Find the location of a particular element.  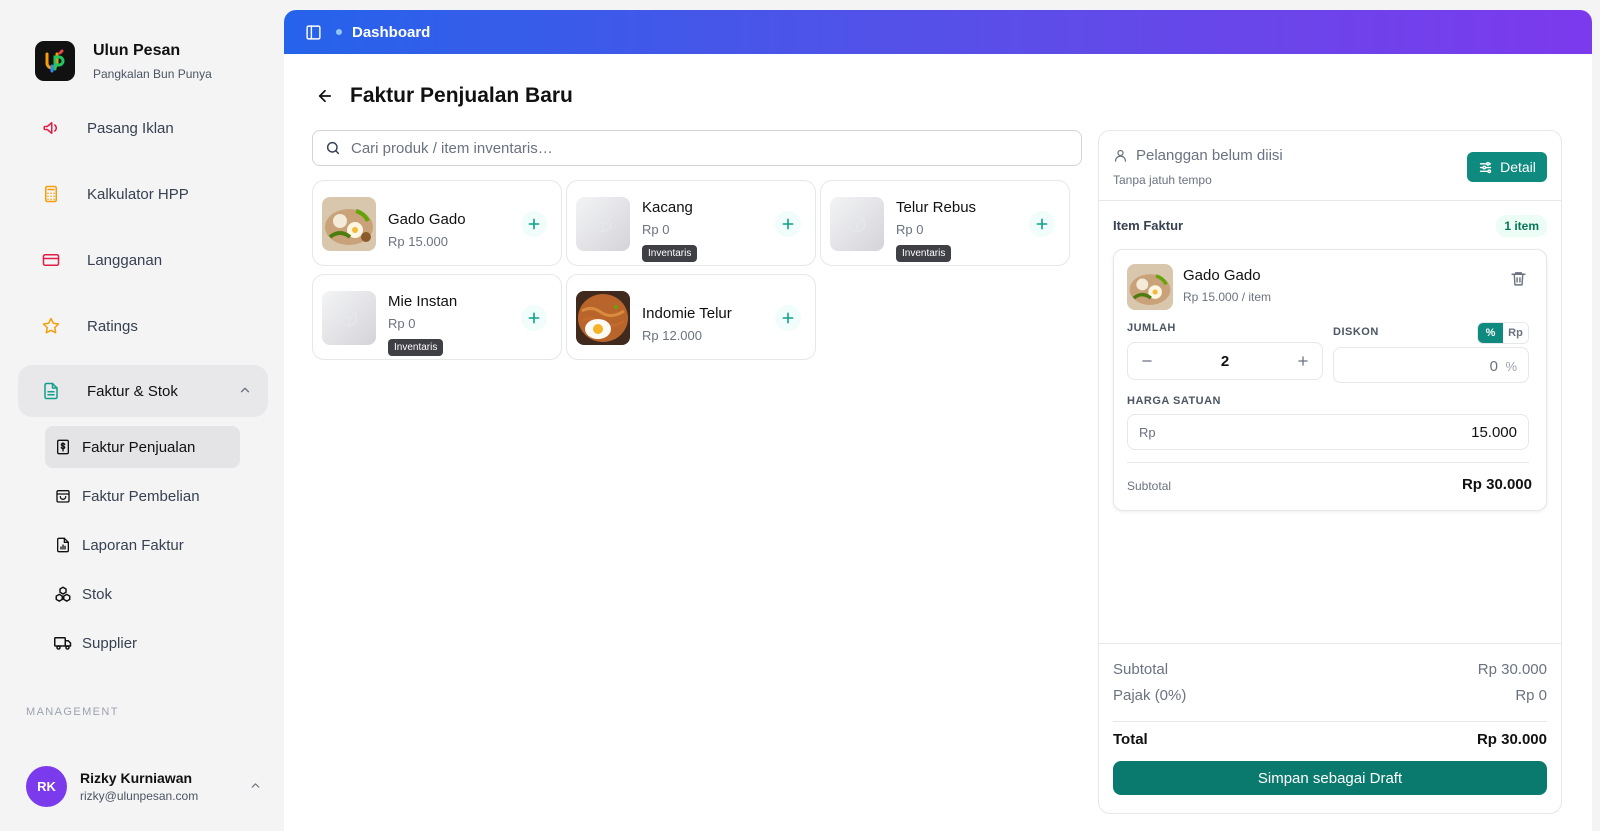

sidebar-subitem-label: Supplier is located at coordinates (110, 643).